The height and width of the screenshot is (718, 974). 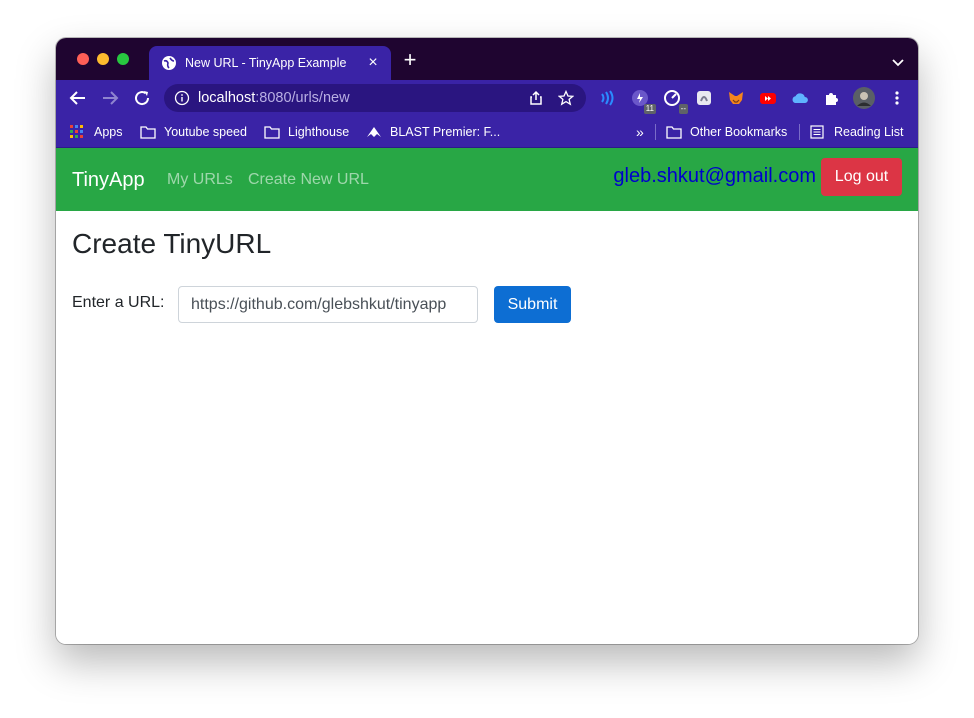 I want to click on page-title: Create TinyURL, so click(x=172, y=243).